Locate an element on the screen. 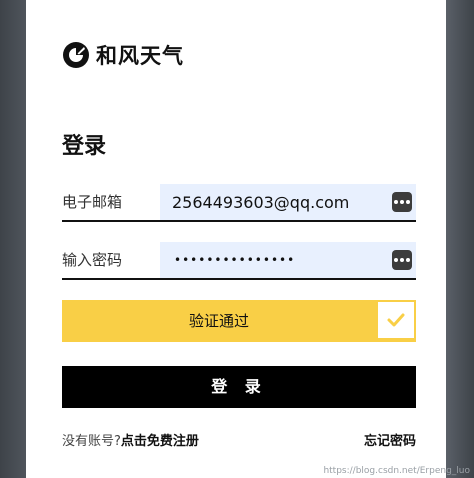 This screenshot has width=474, height=478. forgot-password-link: 忘记密码 is located at coordinates (390, 439).